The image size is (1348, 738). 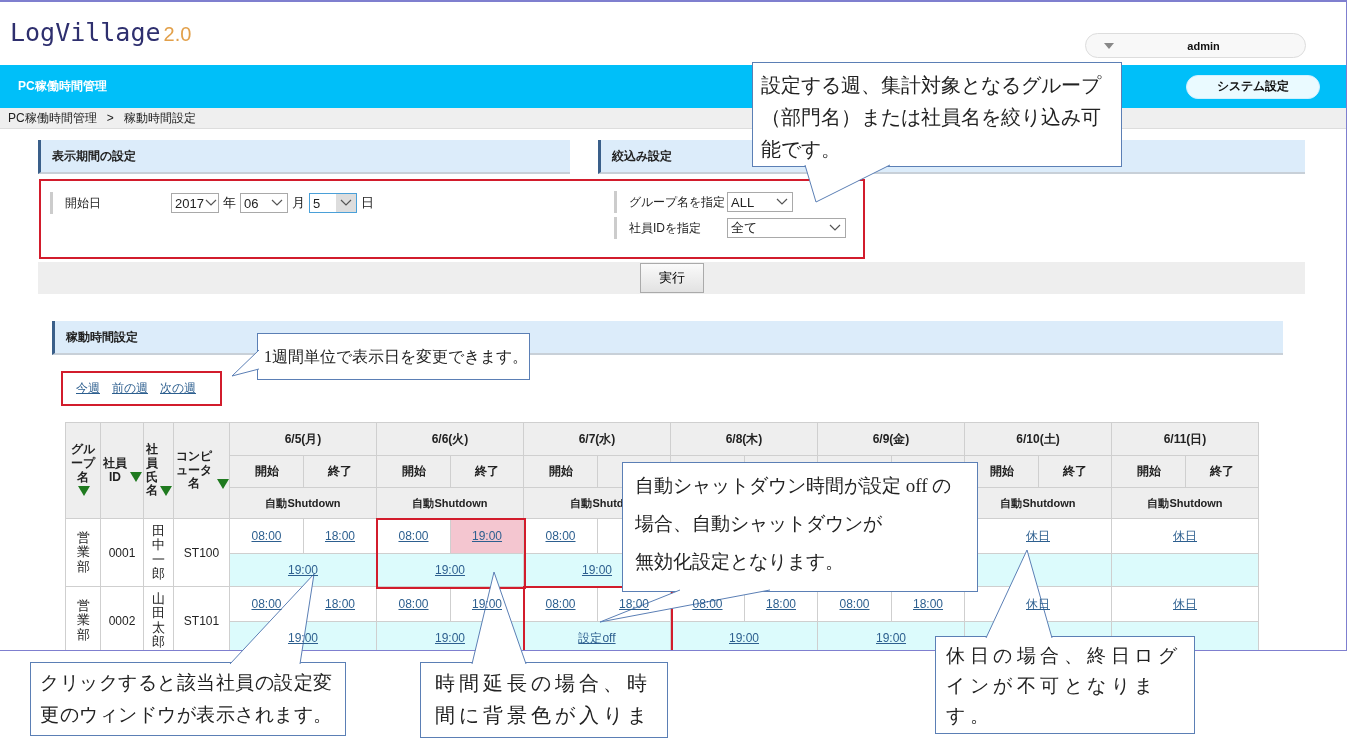 I want to click on table-cell: 山田太郎, so click(x=158, y=618).